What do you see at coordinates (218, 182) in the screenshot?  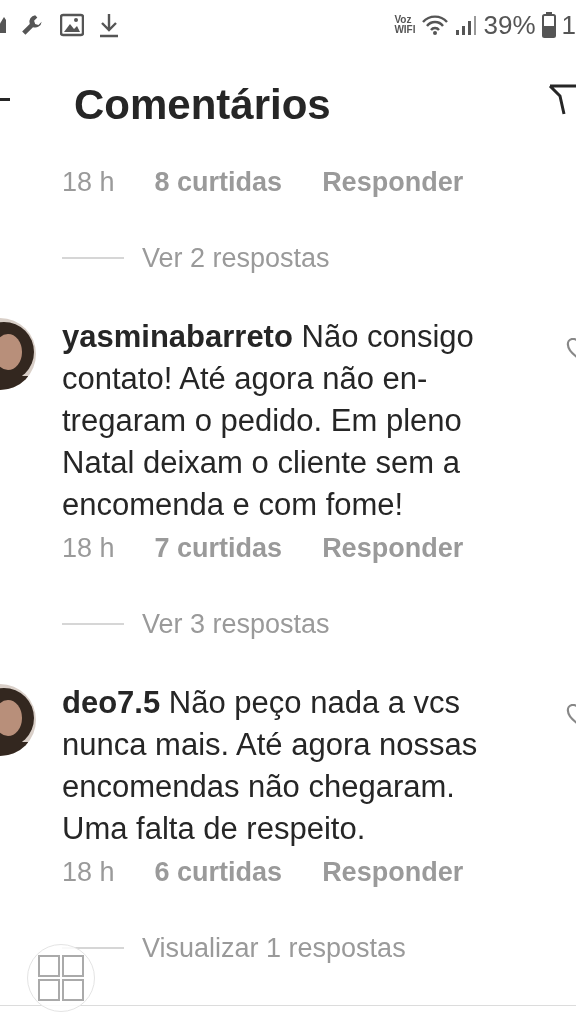 I see `likes-count: 8 curtidas` at bounding box center [218, 182].